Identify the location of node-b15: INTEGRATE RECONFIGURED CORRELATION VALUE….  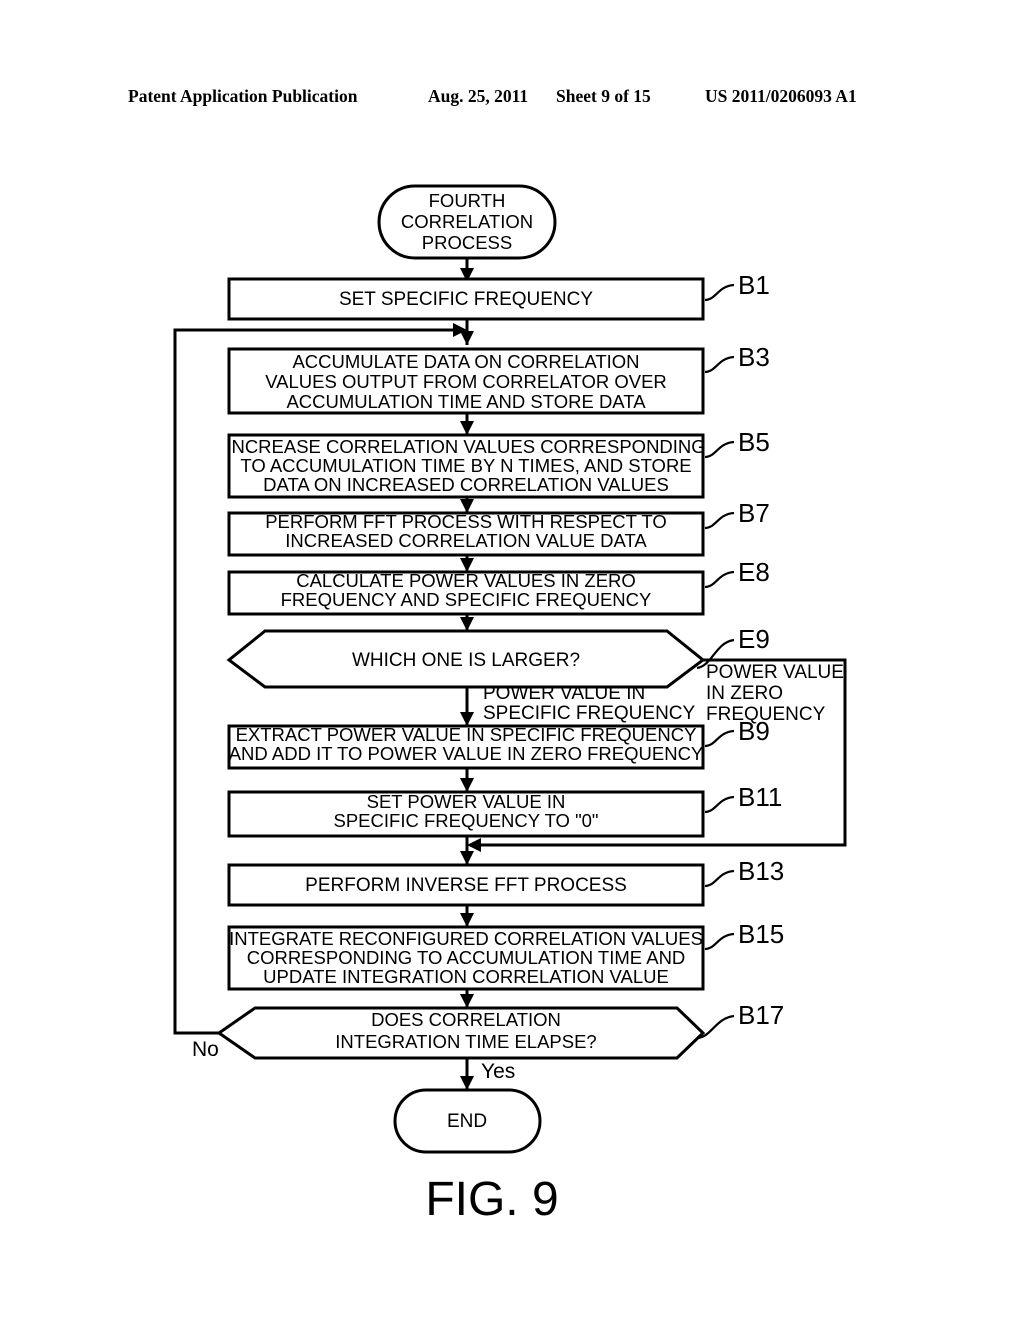
(466, 958).